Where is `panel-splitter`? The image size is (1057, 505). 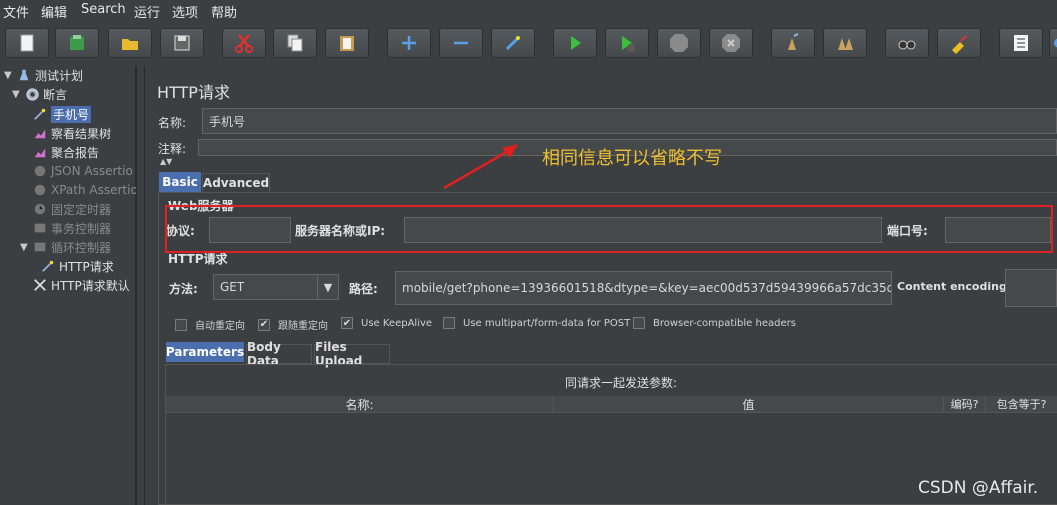 panel-splitter is located at coordinates (140, 285).